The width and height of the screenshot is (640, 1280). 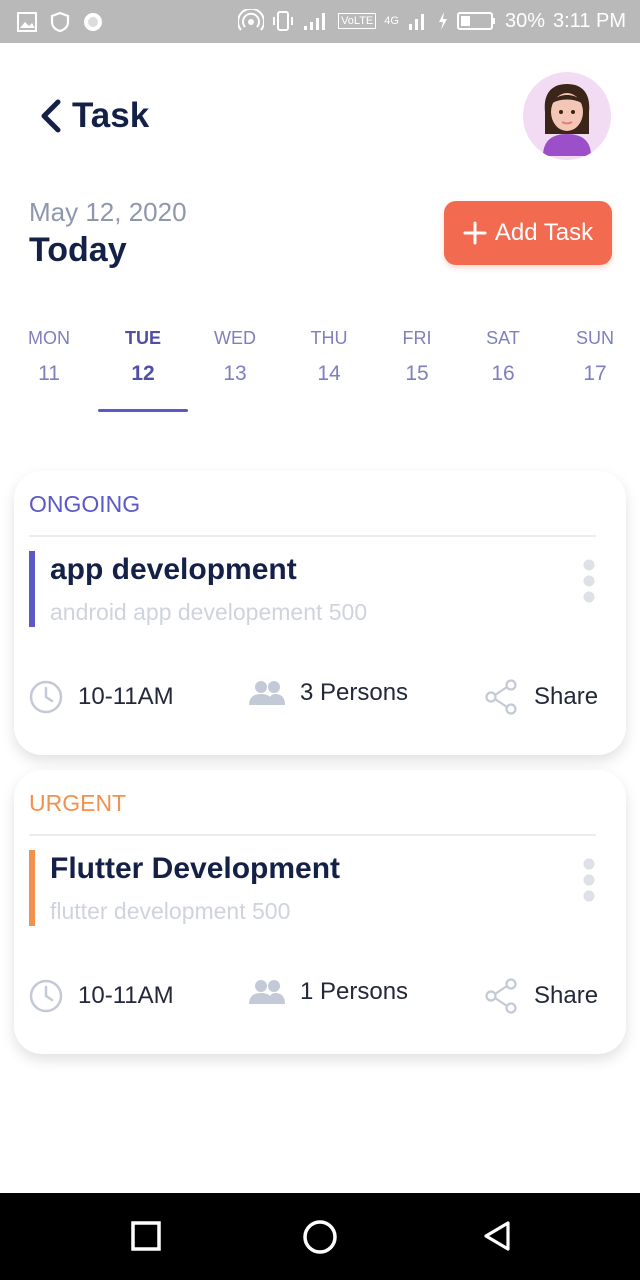 I want to click on add-task-label: Add Task, so click(x=544, y=232).